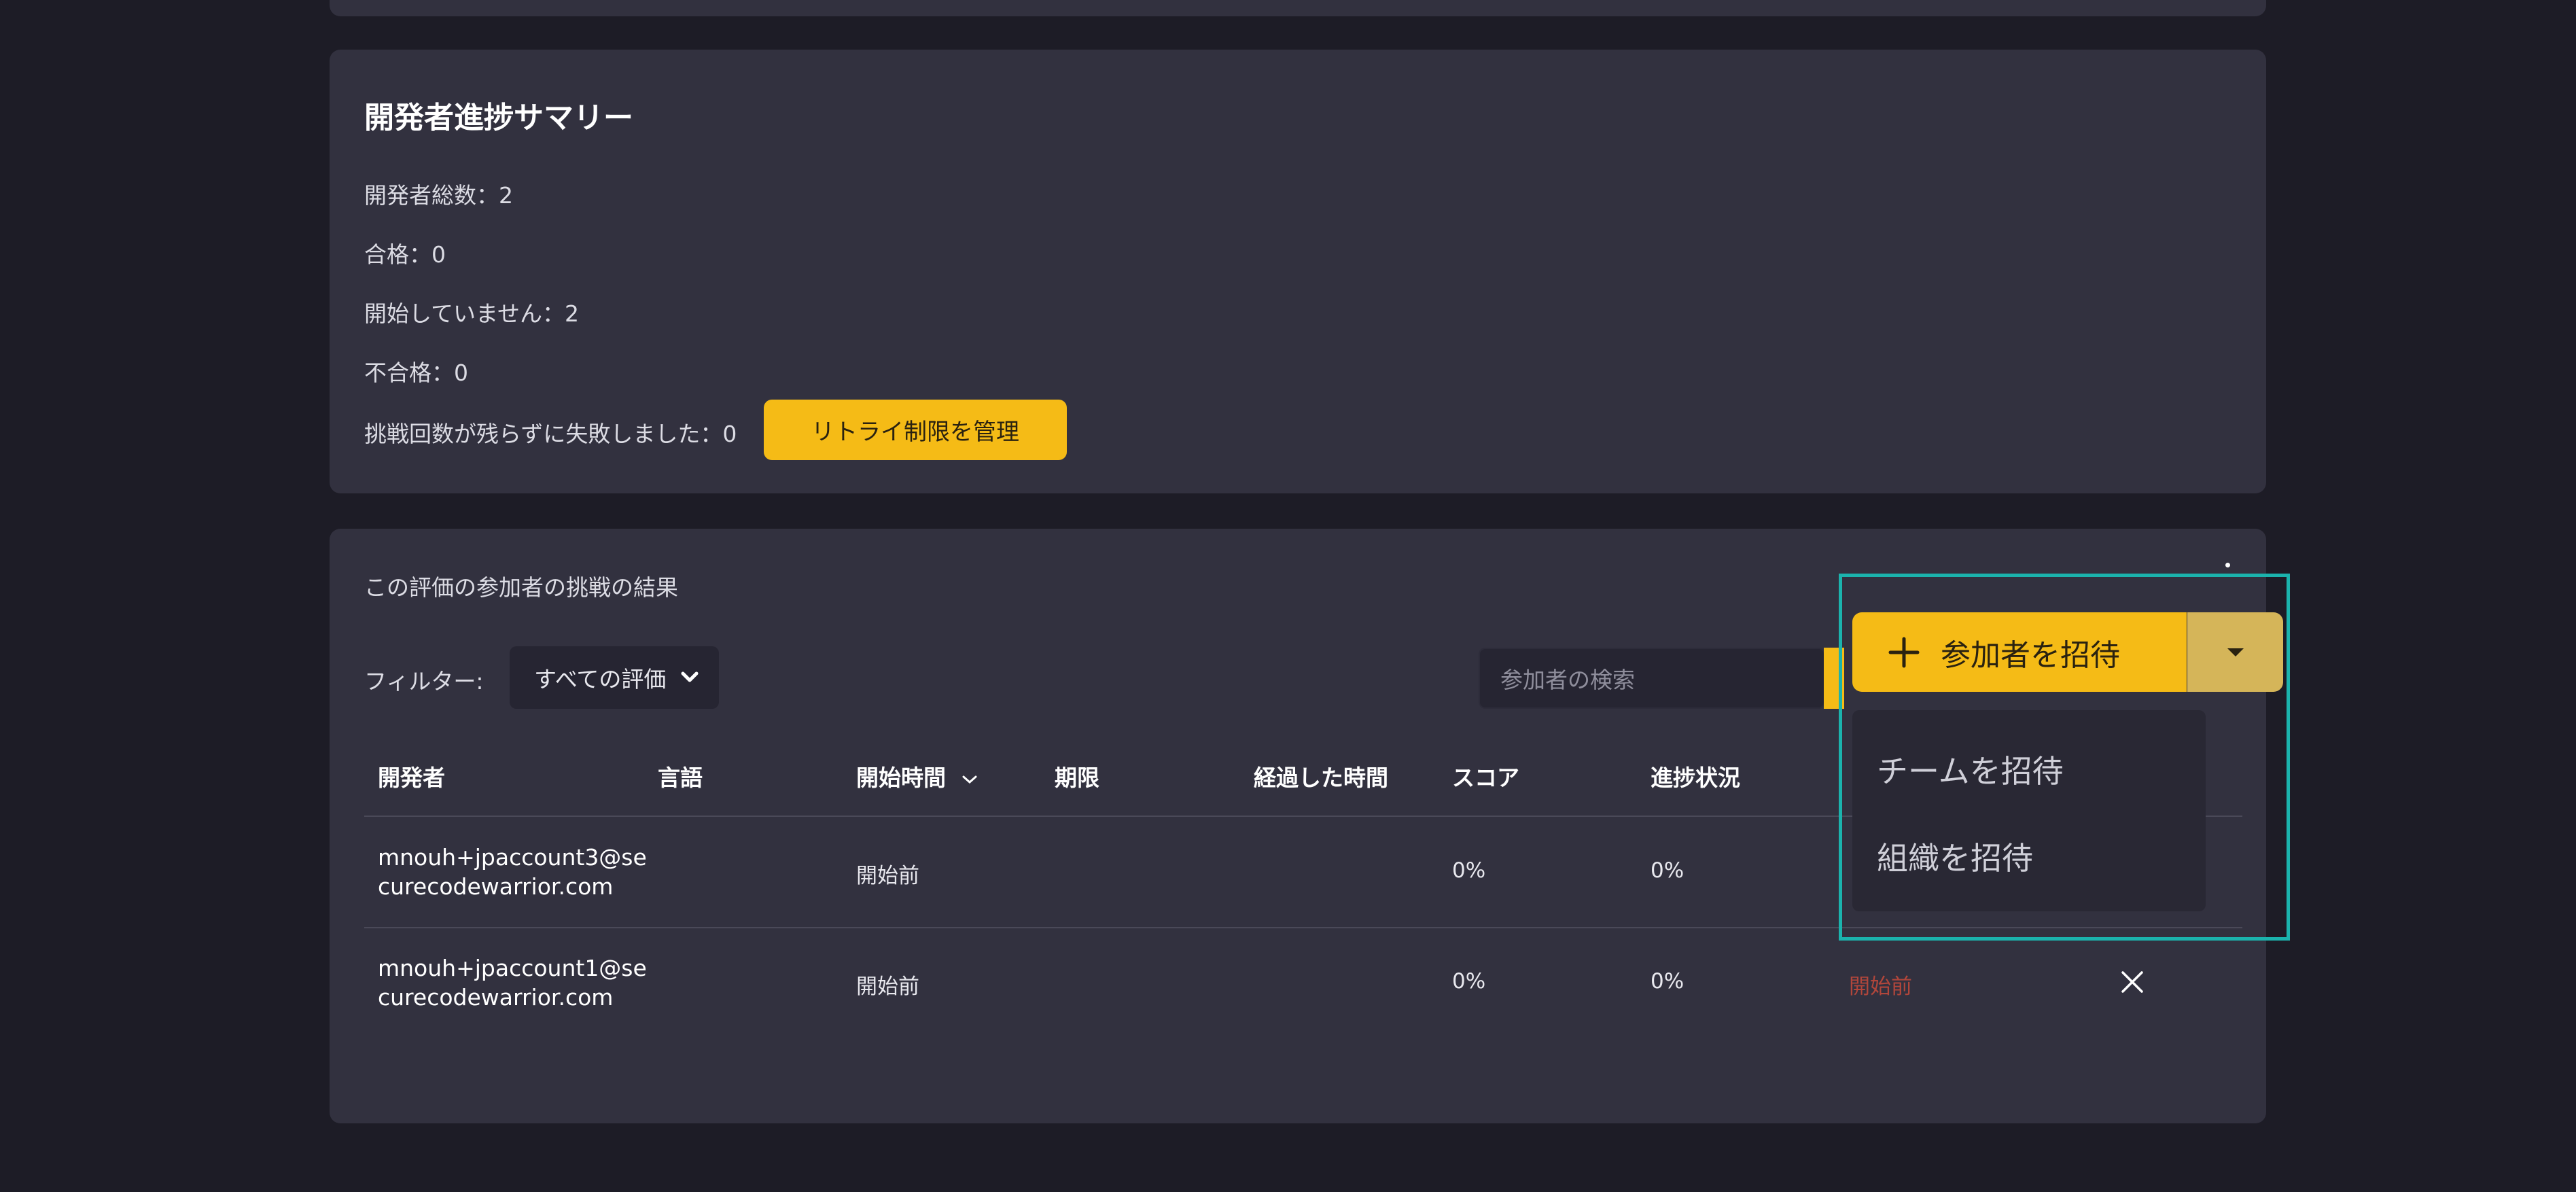 The height and width of the screenshot is (1192, 2576). I want to click on column-progress: 進捗状況, so click(1695, 776).